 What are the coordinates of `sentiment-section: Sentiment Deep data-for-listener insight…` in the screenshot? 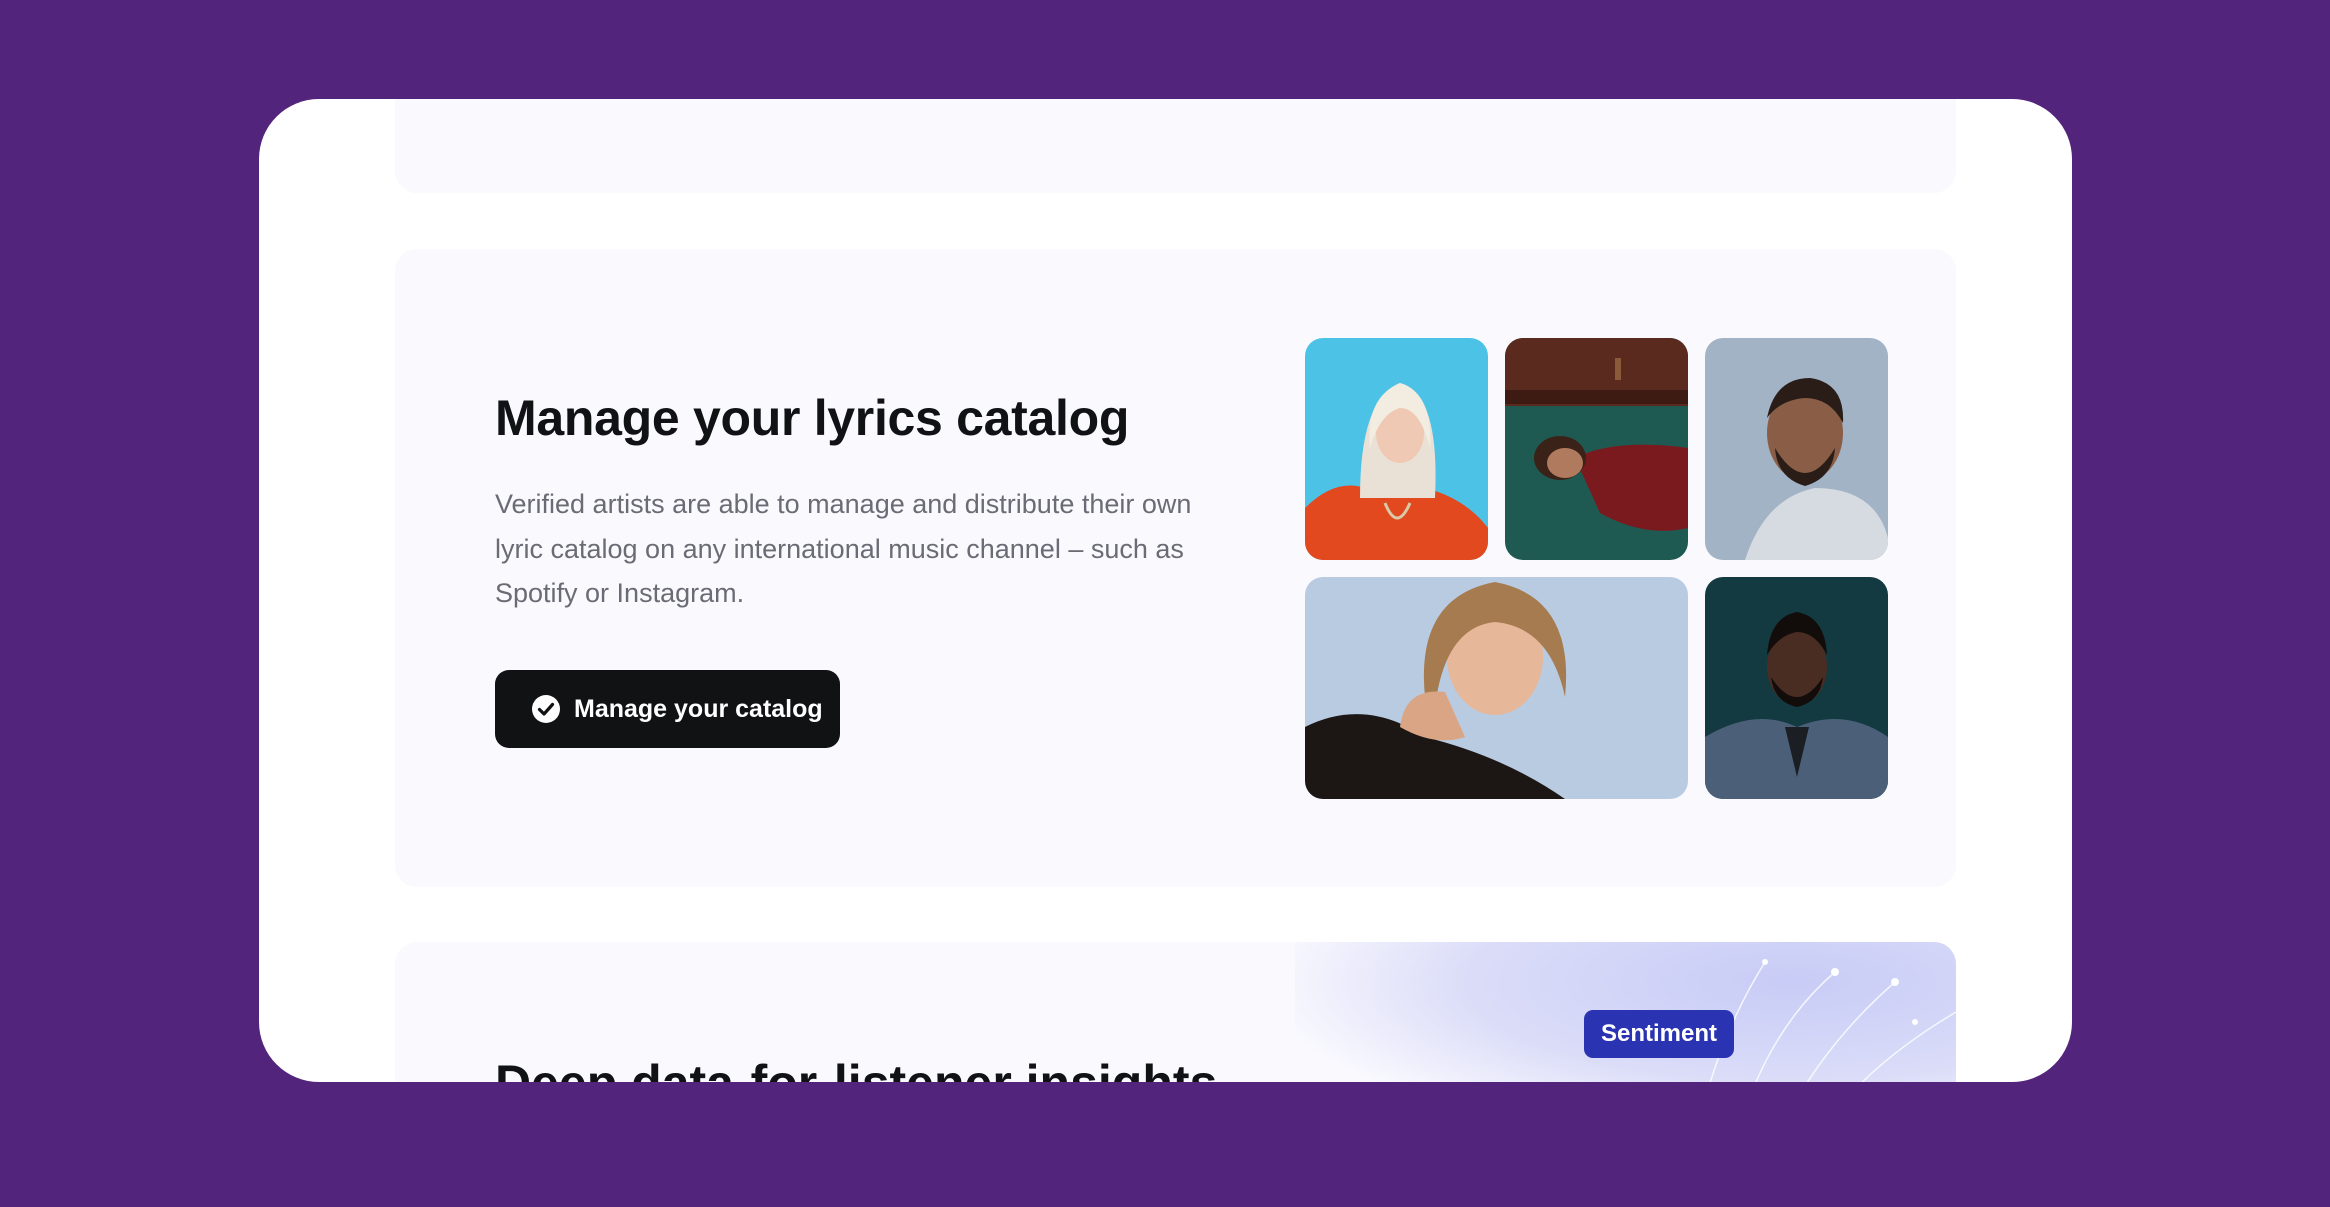 It's located at (1175, 1012).